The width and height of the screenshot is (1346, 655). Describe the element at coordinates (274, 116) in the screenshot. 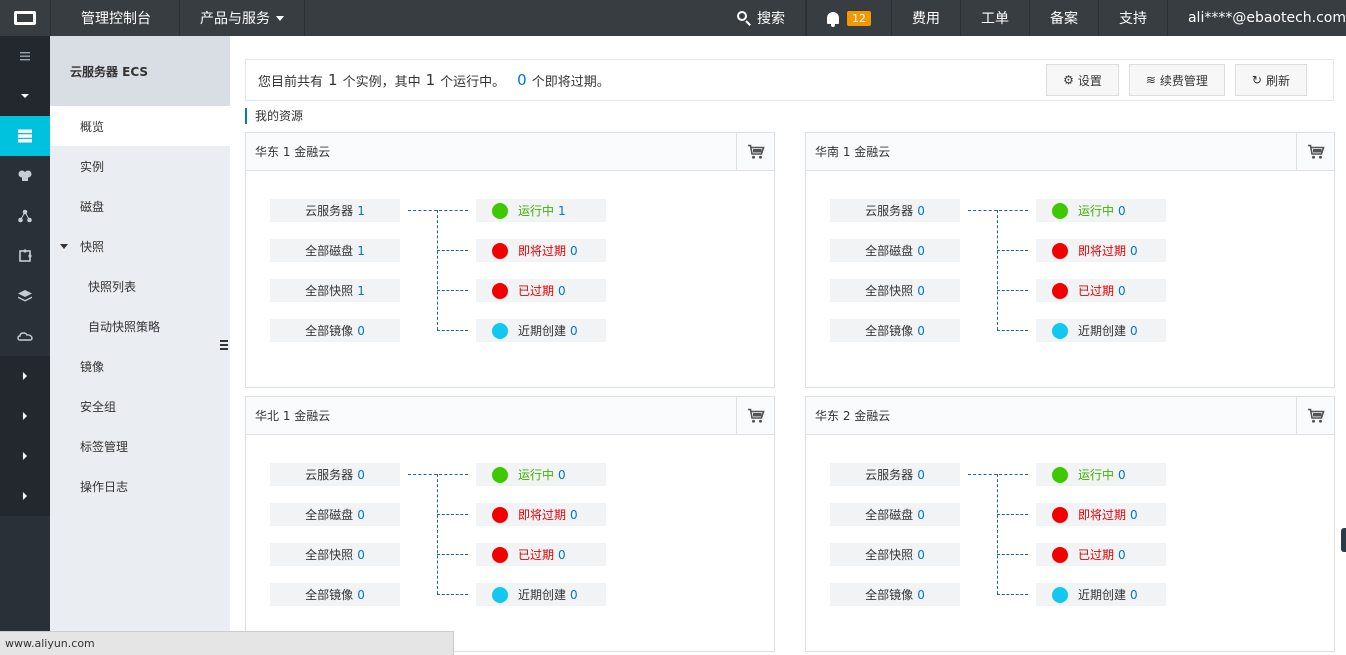

I see `my-resources-title: 我的资源` at that location.